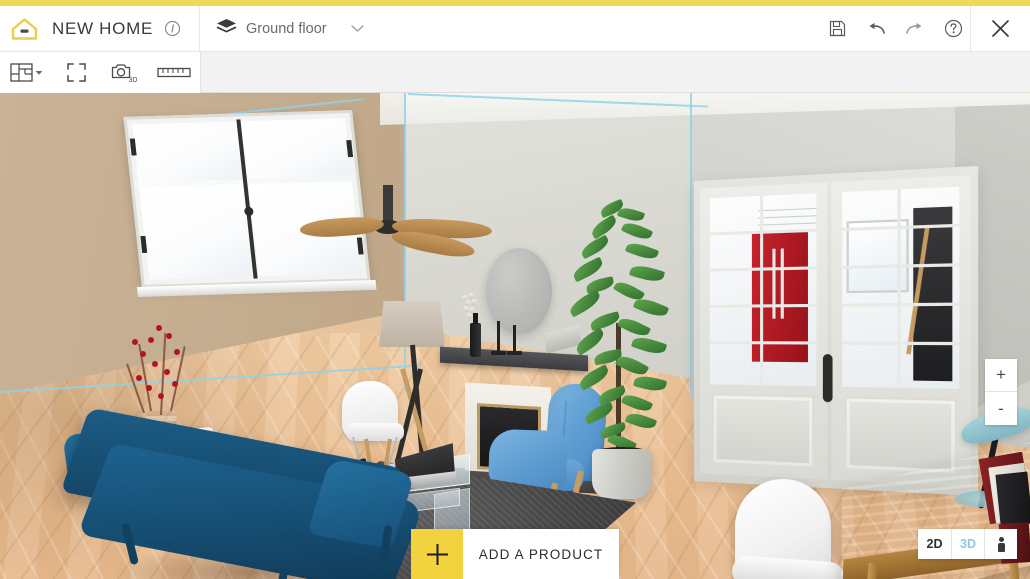 Image resolution: width=1030 pixels, height=579 pixels. What do you see at coordinates (622, 474) in the screenshot?
I see `plant-pot` at bounding box center [622, 474].